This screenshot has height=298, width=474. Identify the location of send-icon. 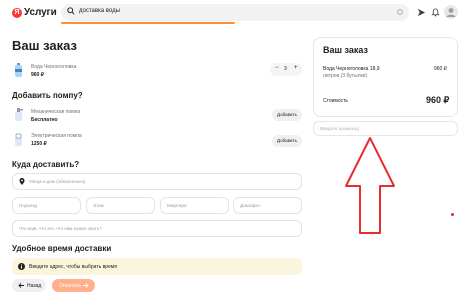
(421, 12).